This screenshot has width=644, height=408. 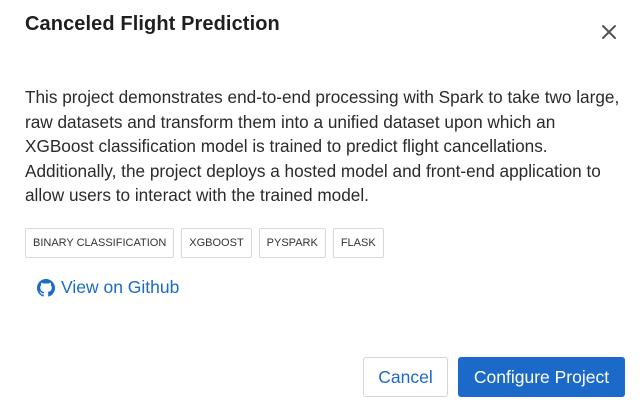 I want to click on close-icon, so click(x=609, y=32).